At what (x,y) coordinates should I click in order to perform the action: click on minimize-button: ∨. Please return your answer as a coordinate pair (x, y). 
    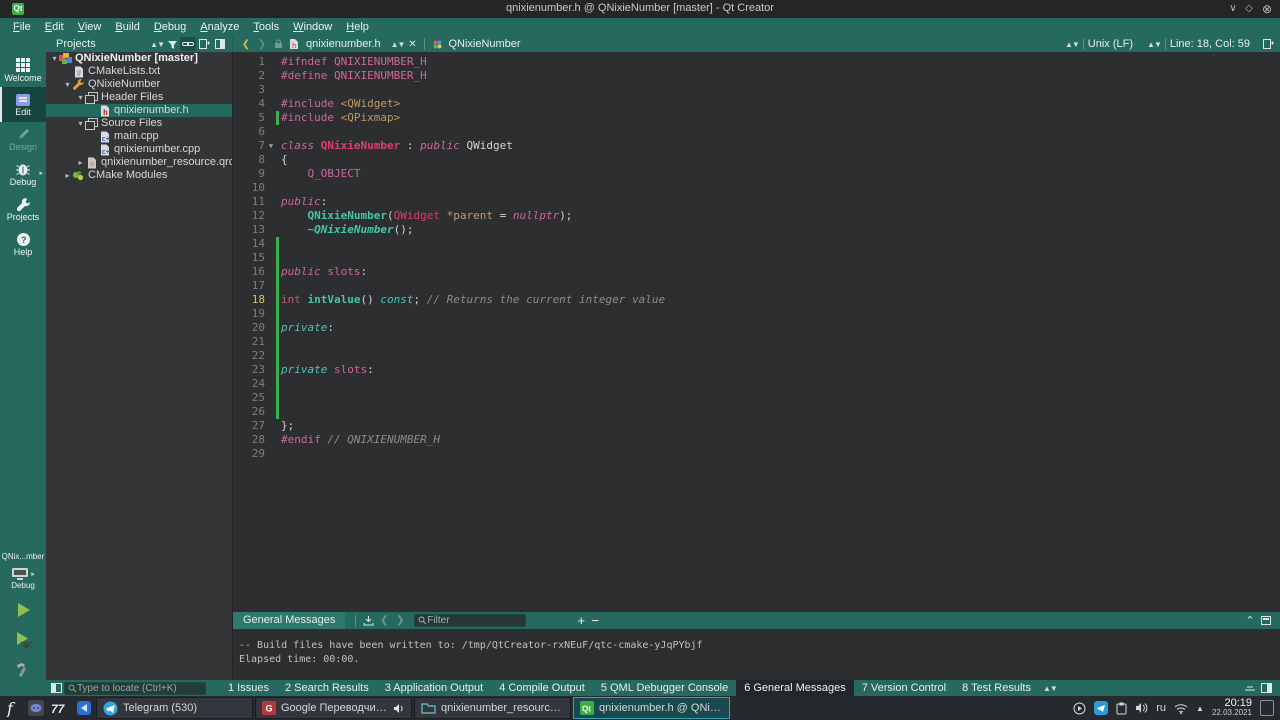
    Looking at the image, I should click on (1233, 9).